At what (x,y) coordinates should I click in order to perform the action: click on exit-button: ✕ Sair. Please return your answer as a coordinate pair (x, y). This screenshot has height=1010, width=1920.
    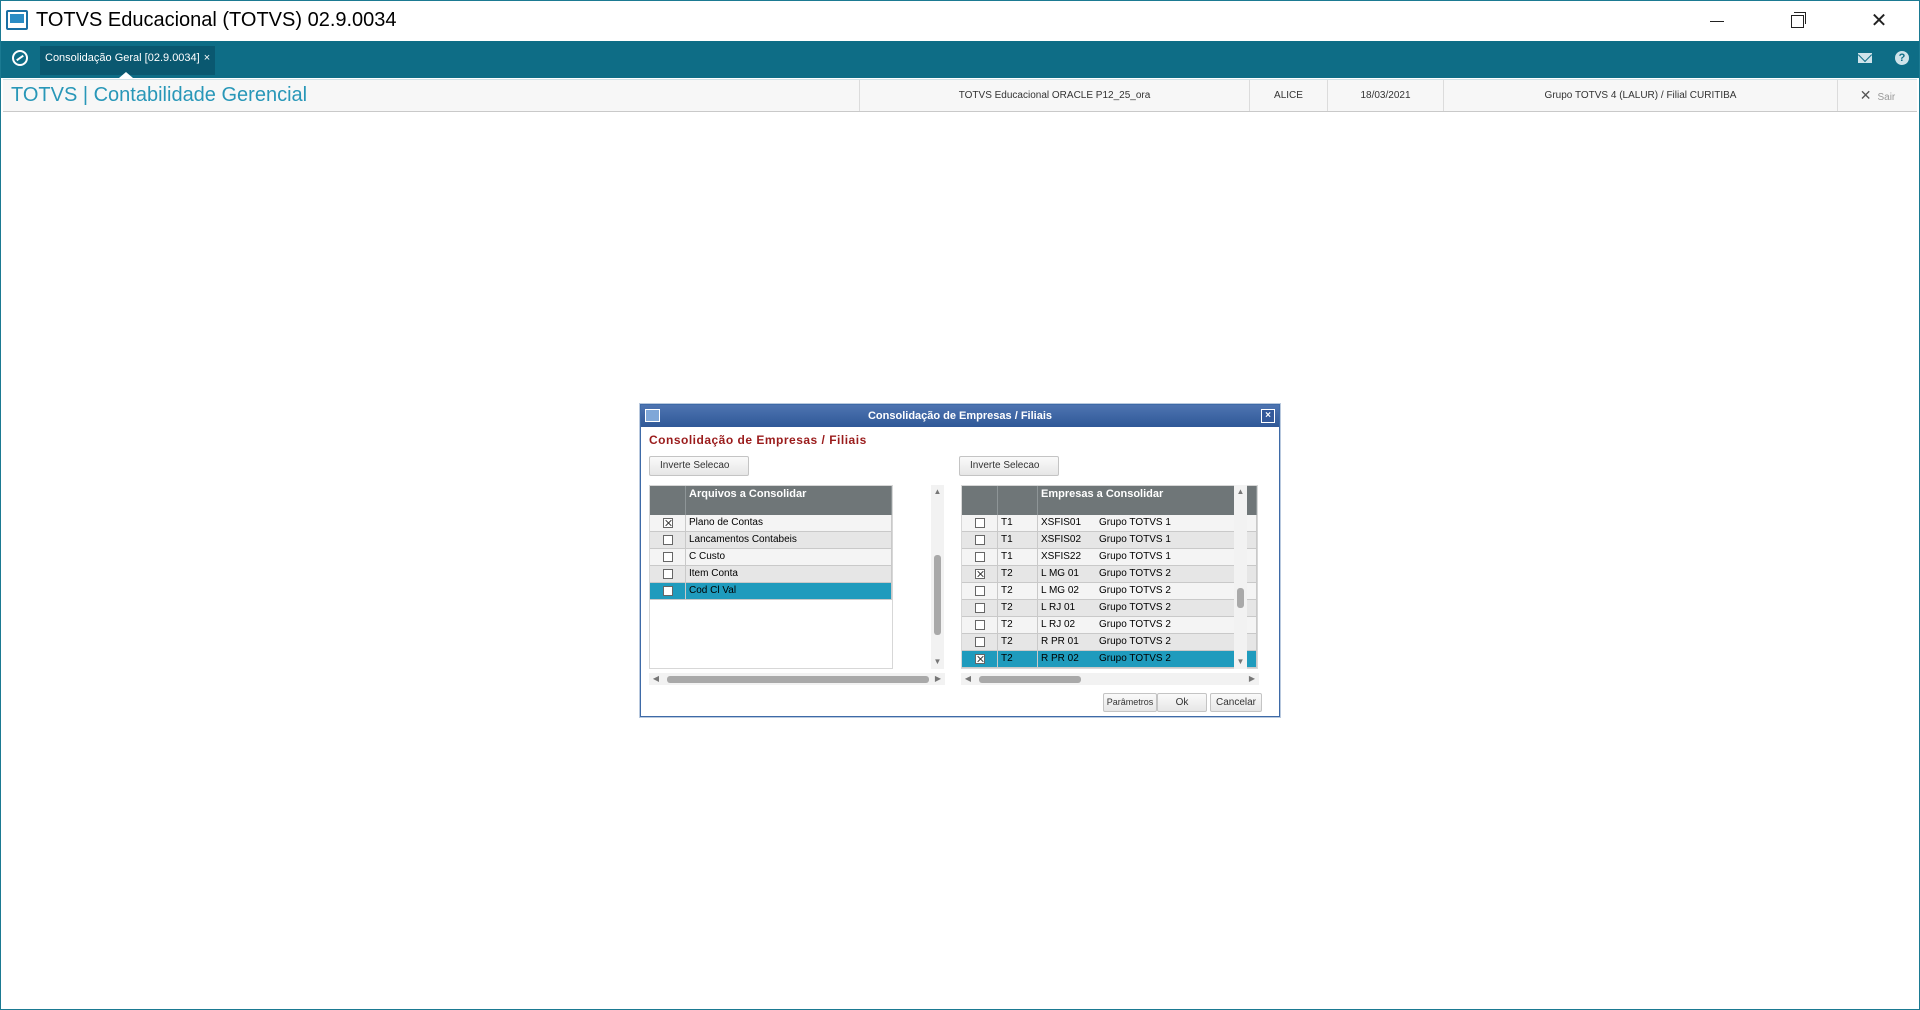
    Looking at the image, I should click on (1877, 95).